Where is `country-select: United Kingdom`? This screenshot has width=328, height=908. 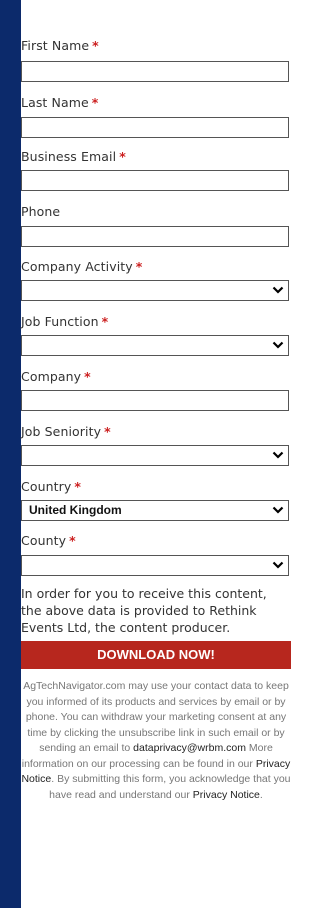 country-select: United Kingdom is located at coordinates (155, 510).